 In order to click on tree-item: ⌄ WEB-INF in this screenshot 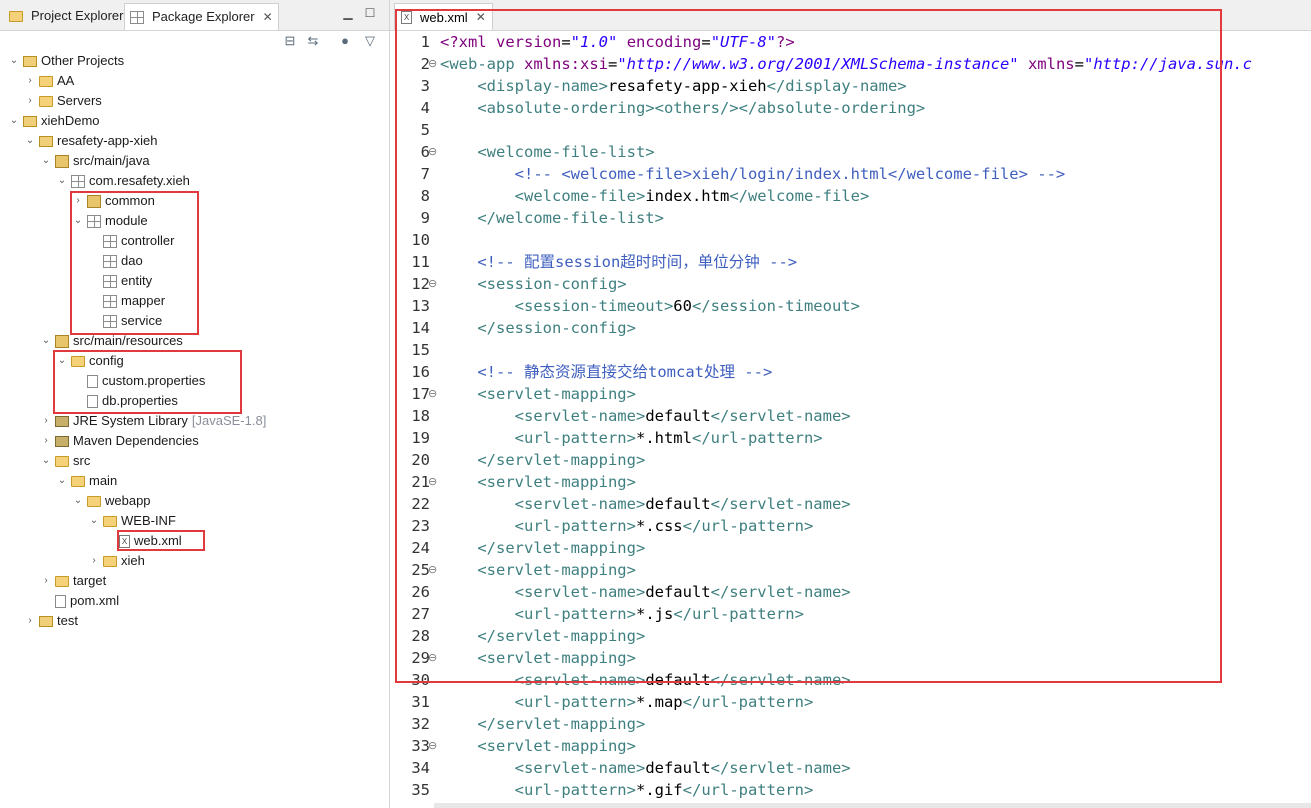, I will do `click(132, 521)`.